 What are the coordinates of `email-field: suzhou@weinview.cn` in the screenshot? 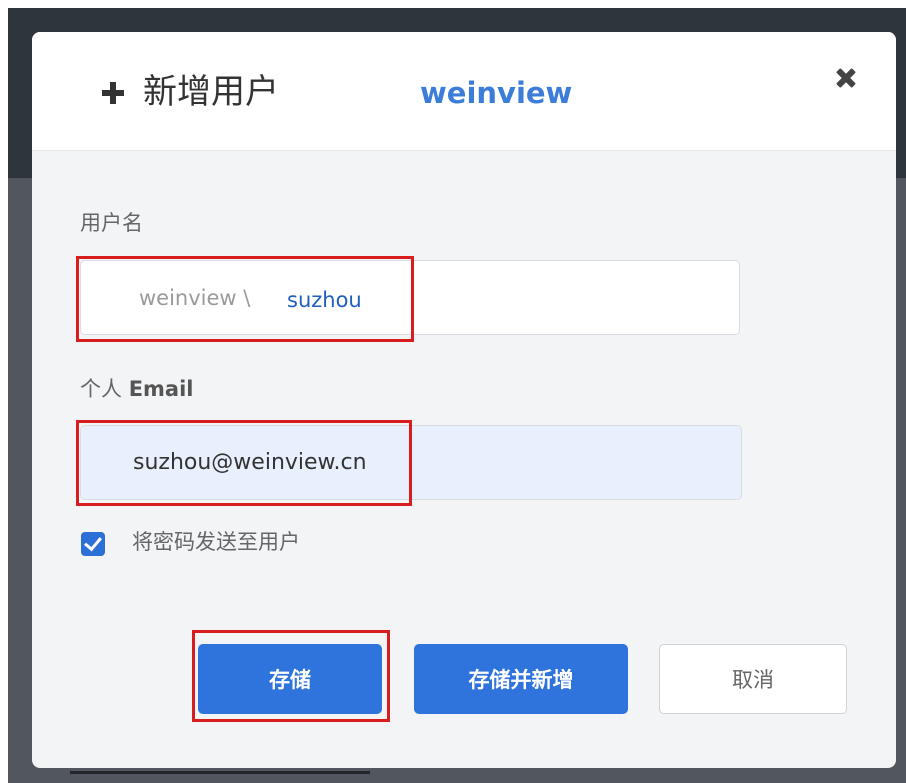 It's located at (411, 462).